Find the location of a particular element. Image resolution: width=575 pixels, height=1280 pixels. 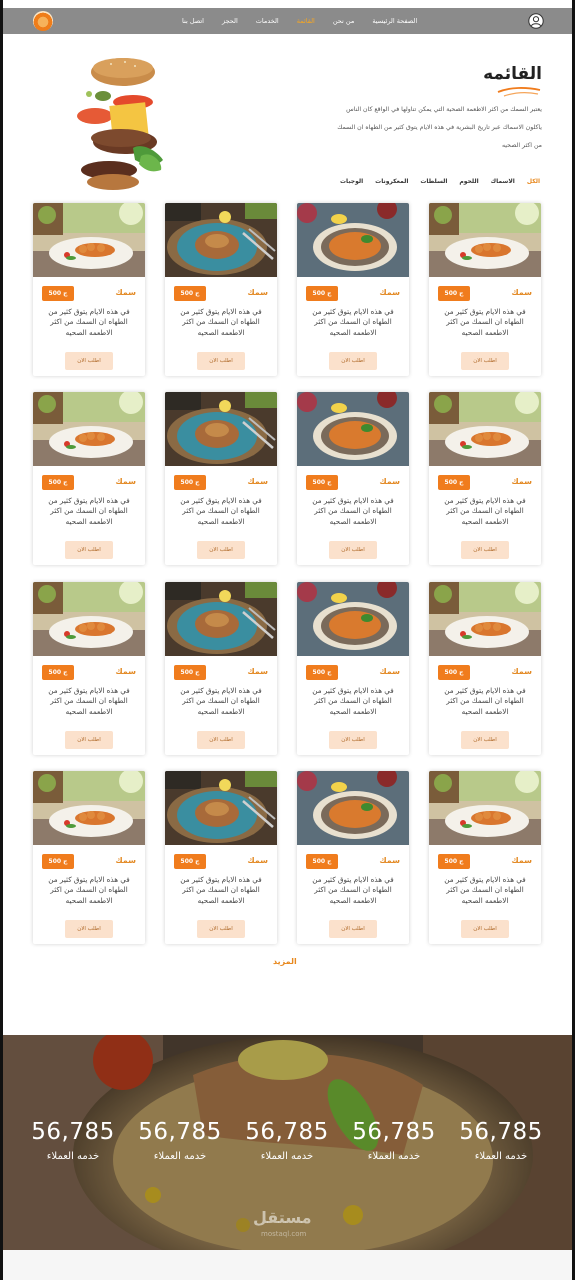

category-tab-fish: الاسماك is located at coordinates (503, 181).